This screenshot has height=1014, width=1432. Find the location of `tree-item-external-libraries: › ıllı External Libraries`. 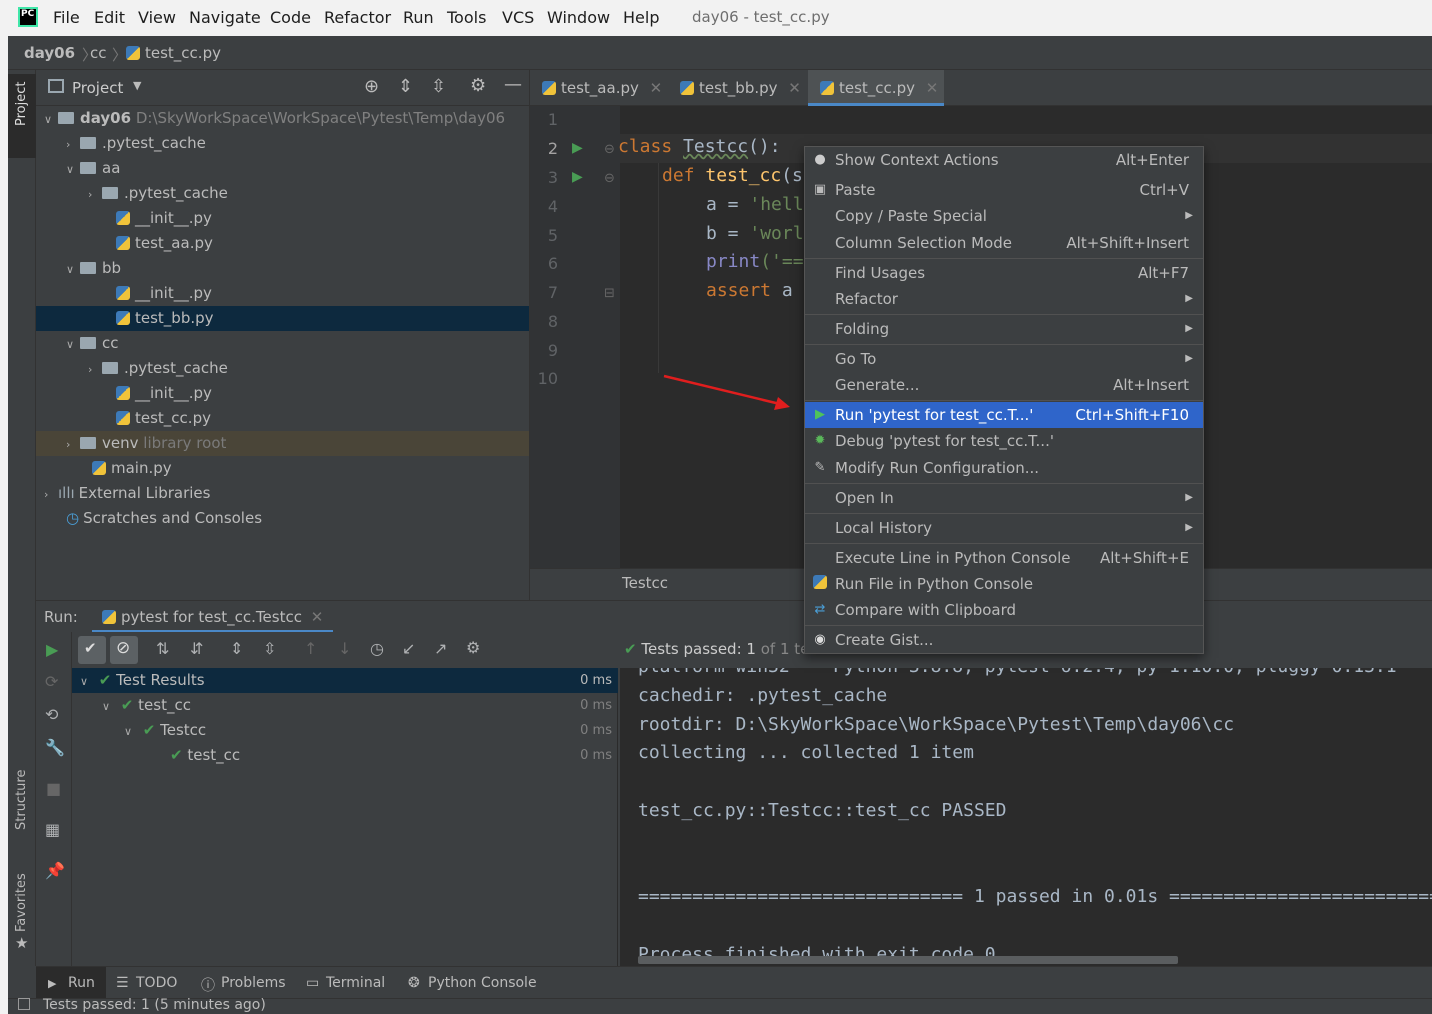

tree-item-external-libraries: › ıllı External Libraries is located at coordinates (127, 493).